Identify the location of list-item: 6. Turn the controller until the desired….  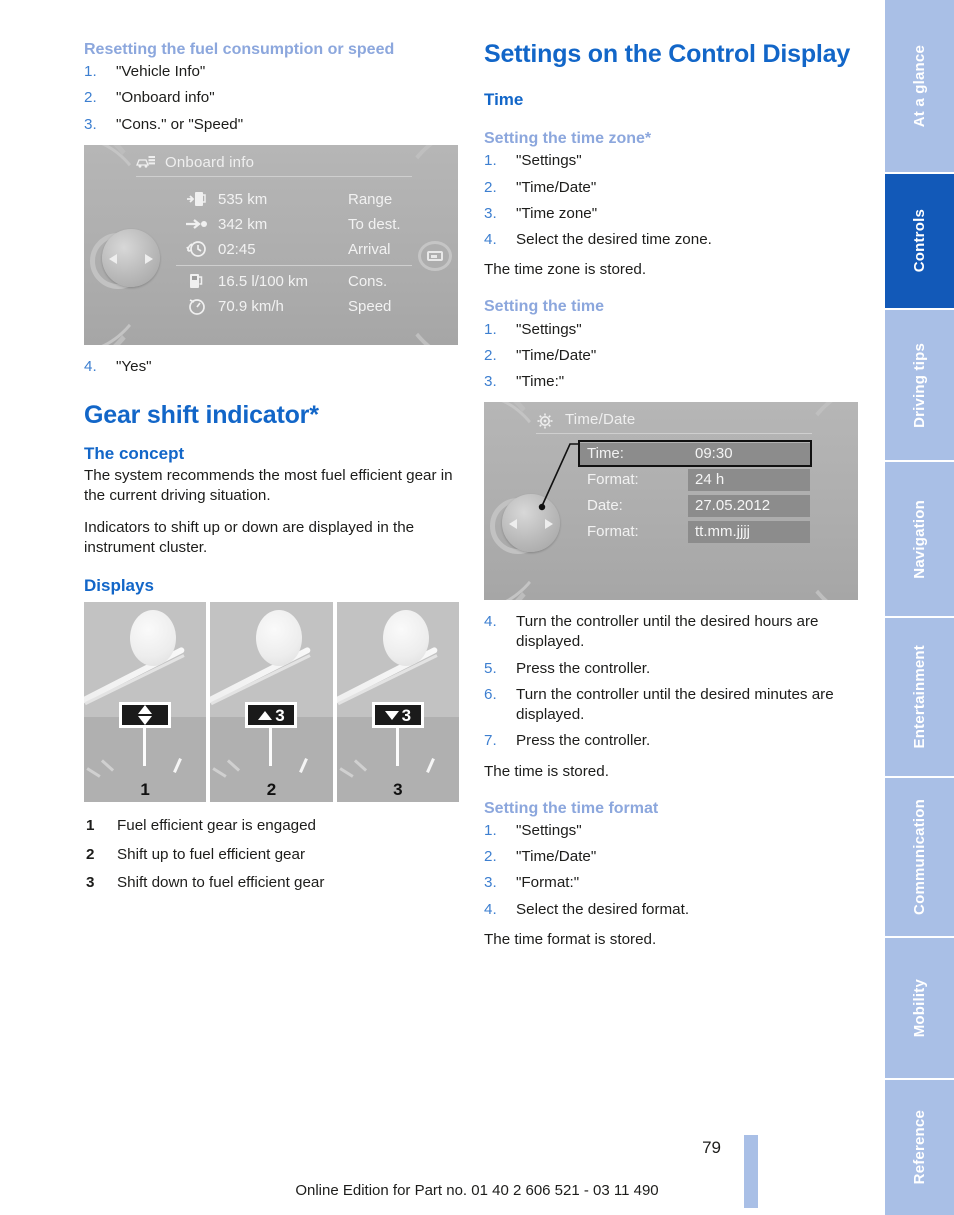
(671, 705).